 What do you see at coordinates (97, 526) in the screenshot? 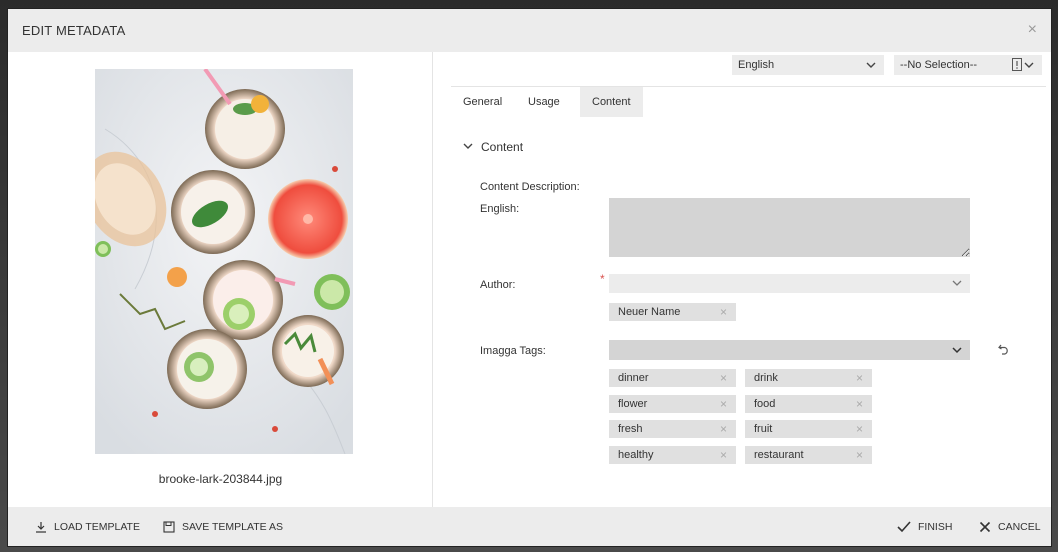
I see `load-template-label: LOAD TEMPLATE` at bounding box center [97, 526].